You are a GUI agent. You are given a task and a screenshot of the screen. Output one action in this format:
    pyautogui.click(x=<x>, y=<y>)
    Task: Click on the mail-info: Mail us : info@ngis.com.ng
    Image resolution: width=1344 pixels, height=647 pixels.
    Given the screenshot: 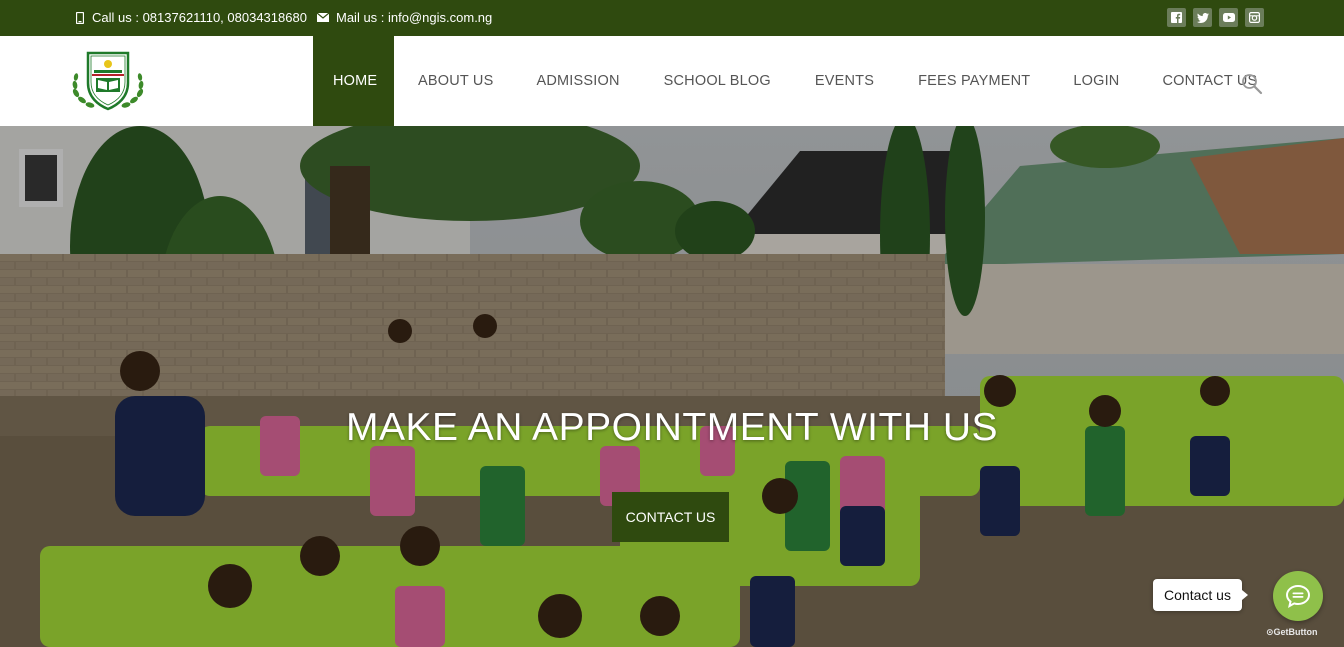 What is the action you would take?
    pyautogui.click(x=404, y=17)
    